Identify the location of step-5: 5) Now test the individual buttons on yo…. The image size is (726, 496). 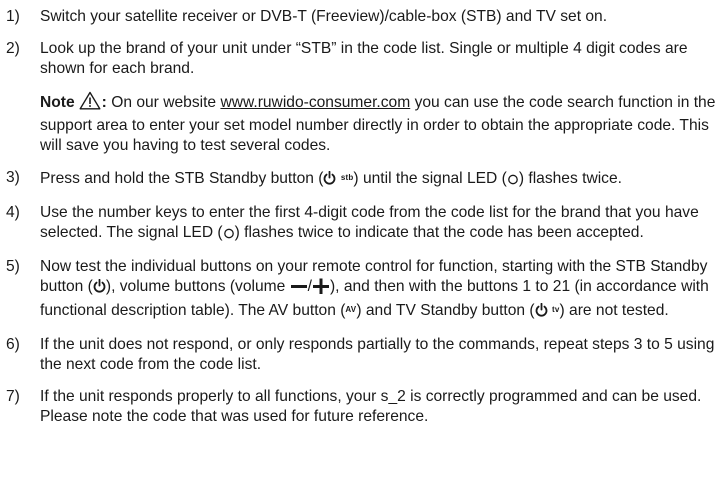
(362, 290).